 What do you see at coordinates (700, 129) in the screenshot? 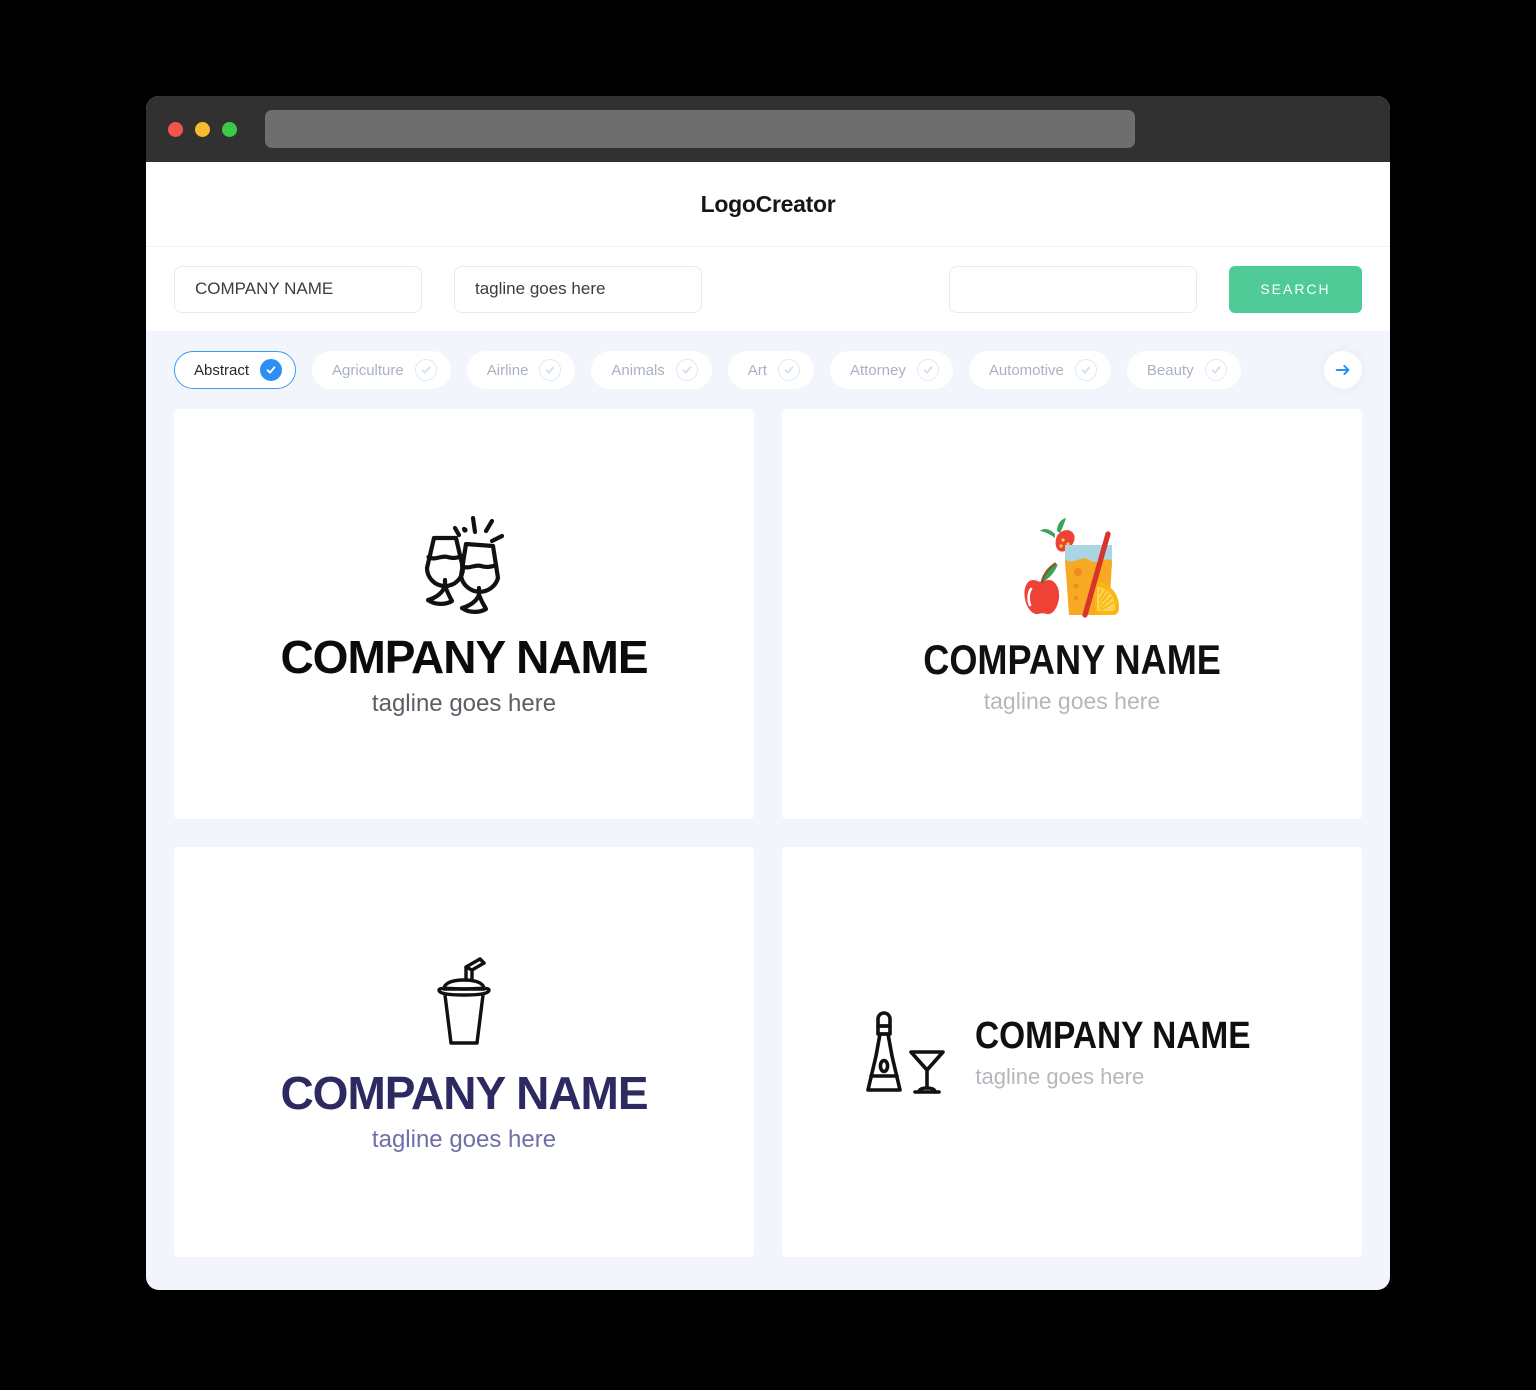
I see `url-bar` at bounding box center [700, 129].